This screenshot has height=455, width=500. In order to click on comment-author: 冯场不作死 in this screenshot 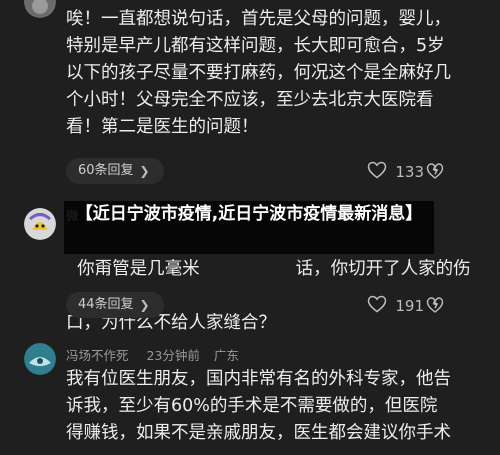, I will do `click(97, 355)`.